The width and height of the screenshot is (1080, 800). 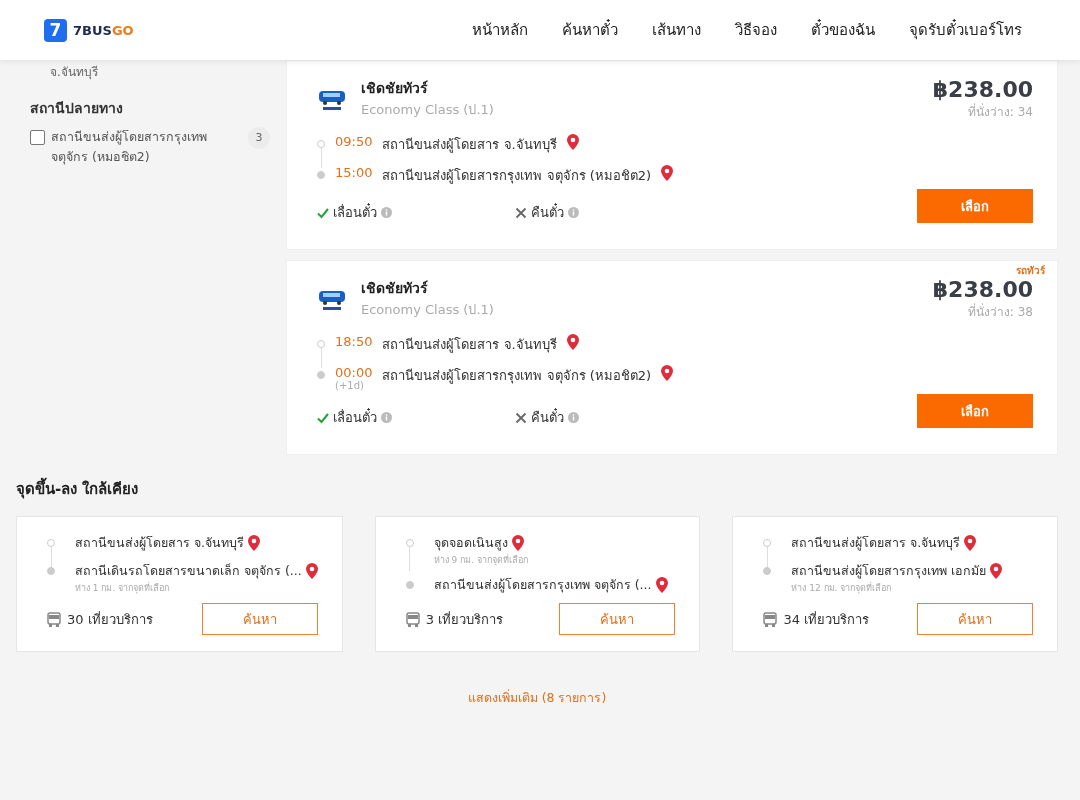 What do you see at coordinates (142, 147) in the screenshot?
I see `filter-option-label: สถานีขนส่งผู้โดยสารกรุงเทพ จตุจักร (หมอชิต2)` at bounding box center [142, 147].